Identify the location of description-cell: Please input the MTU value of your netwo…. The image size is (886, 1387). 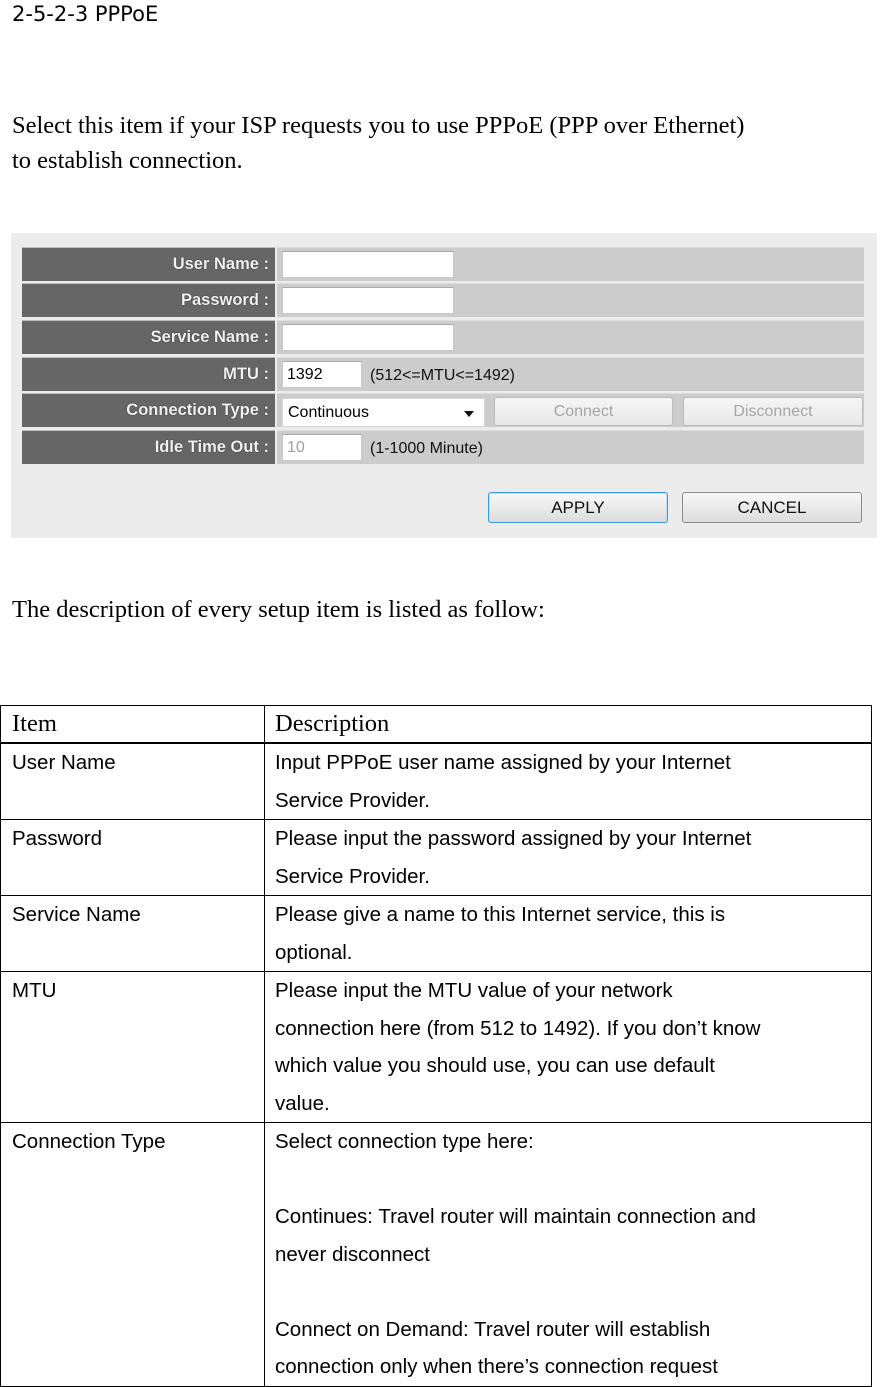
(568, 1047).